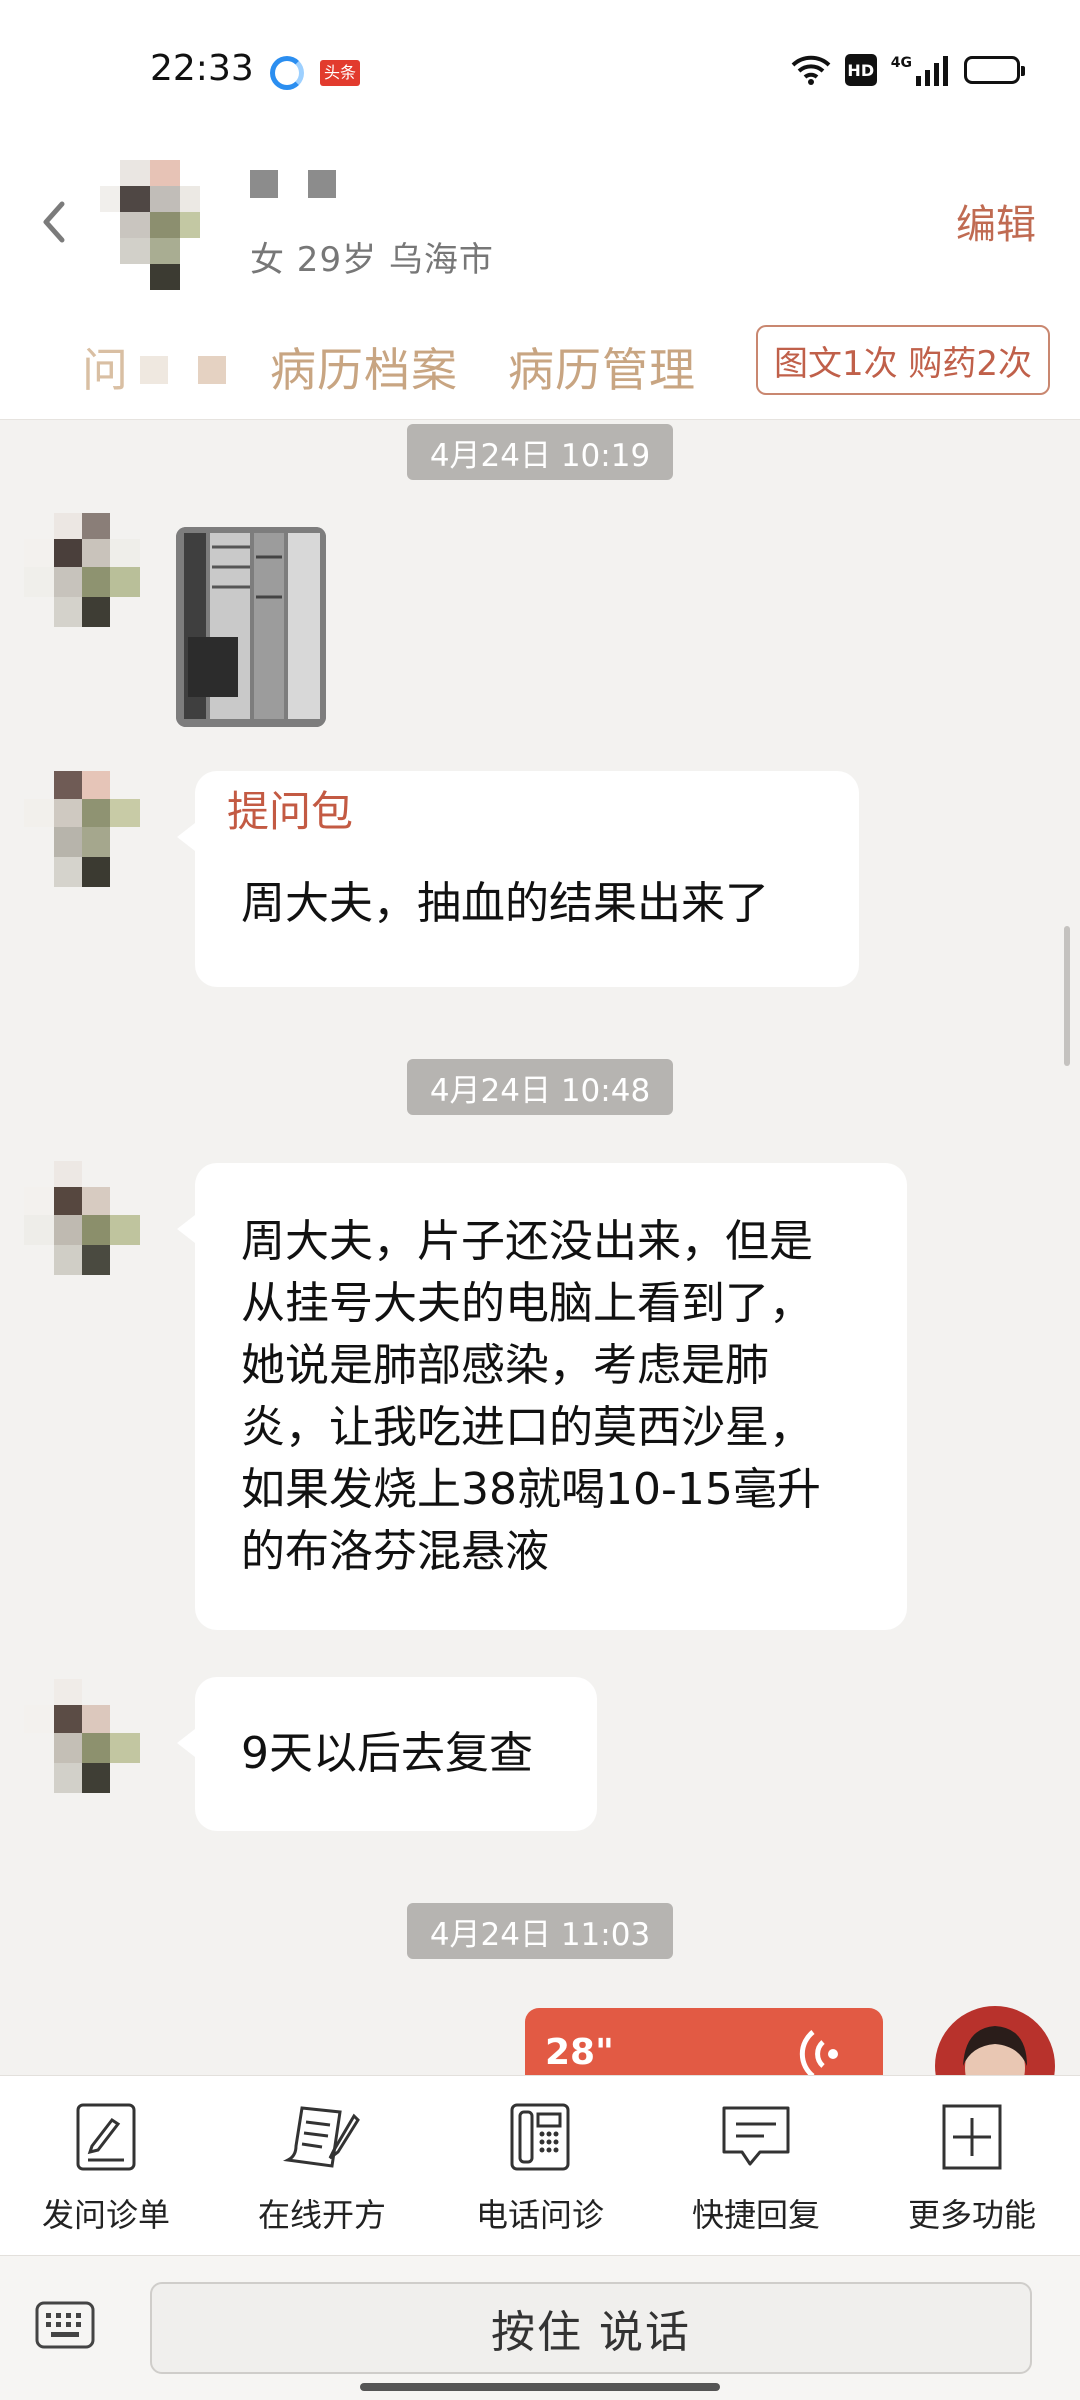  I want to click on send-questionnaire-button: 发问诊单, so click(106, 2169).